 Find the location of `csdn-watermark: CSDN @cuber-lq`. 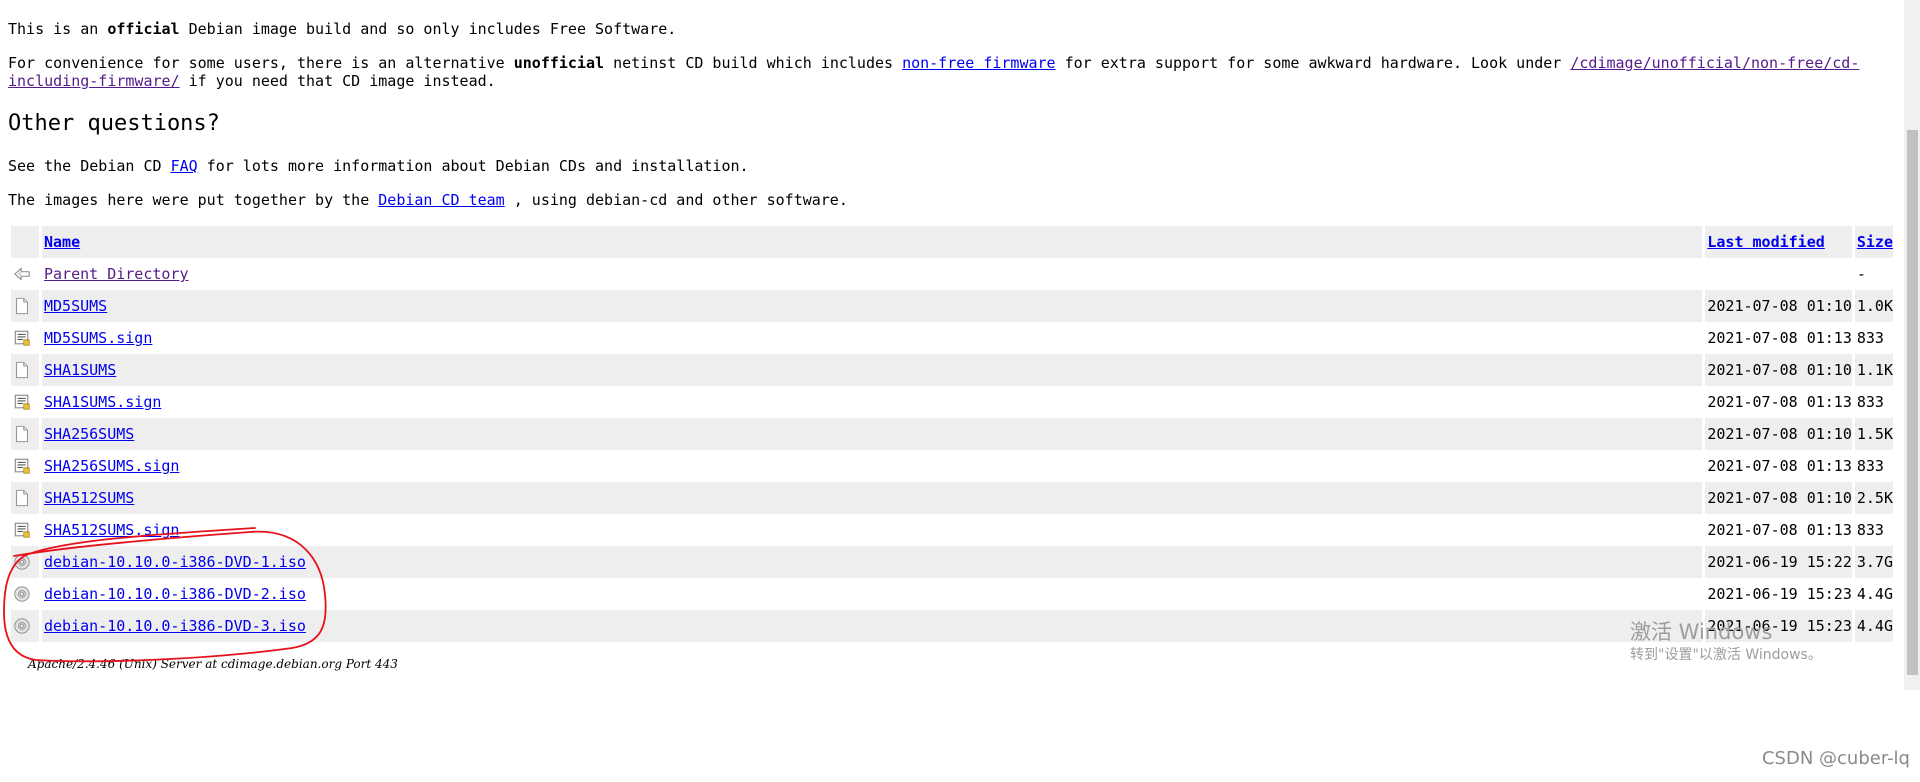

csdn-watermark: CSDN @cuber-lq is located at coordinates (1835, 758).